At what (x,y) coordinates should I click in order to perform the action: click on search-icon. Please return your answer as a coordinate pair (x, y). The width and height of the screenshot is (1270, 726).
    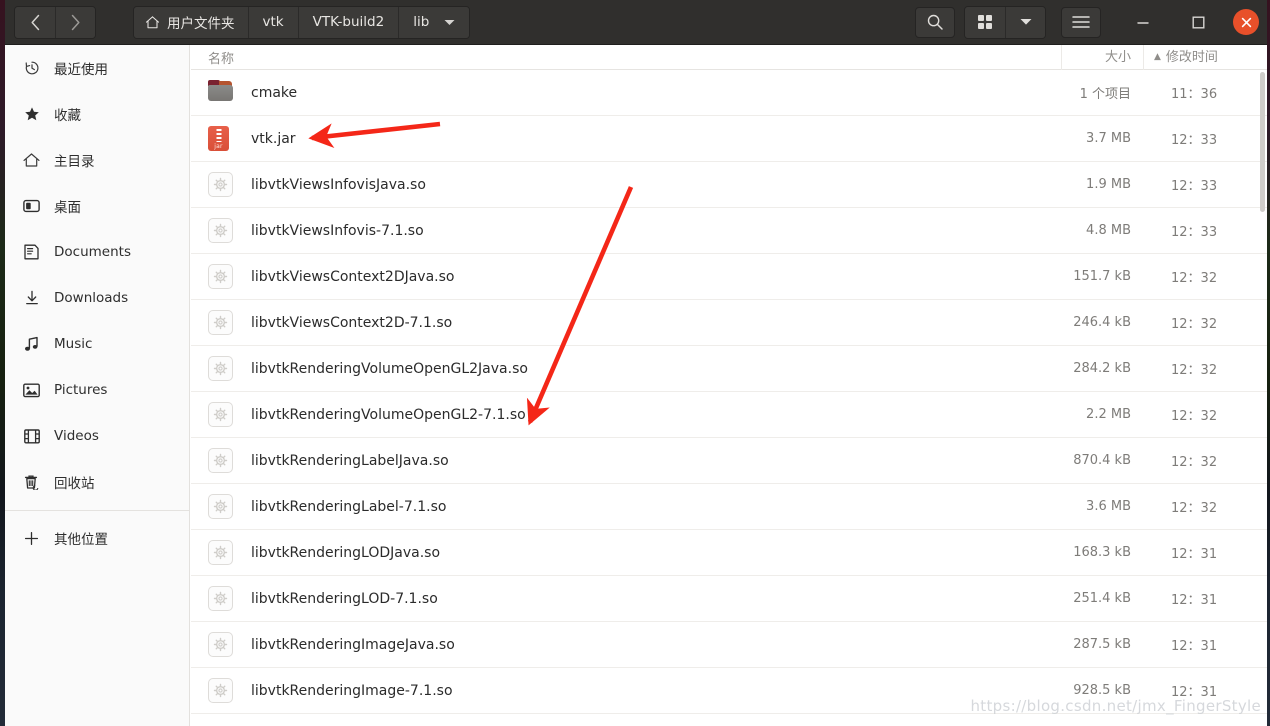
    Looking at the image, I should click on (935, 22).